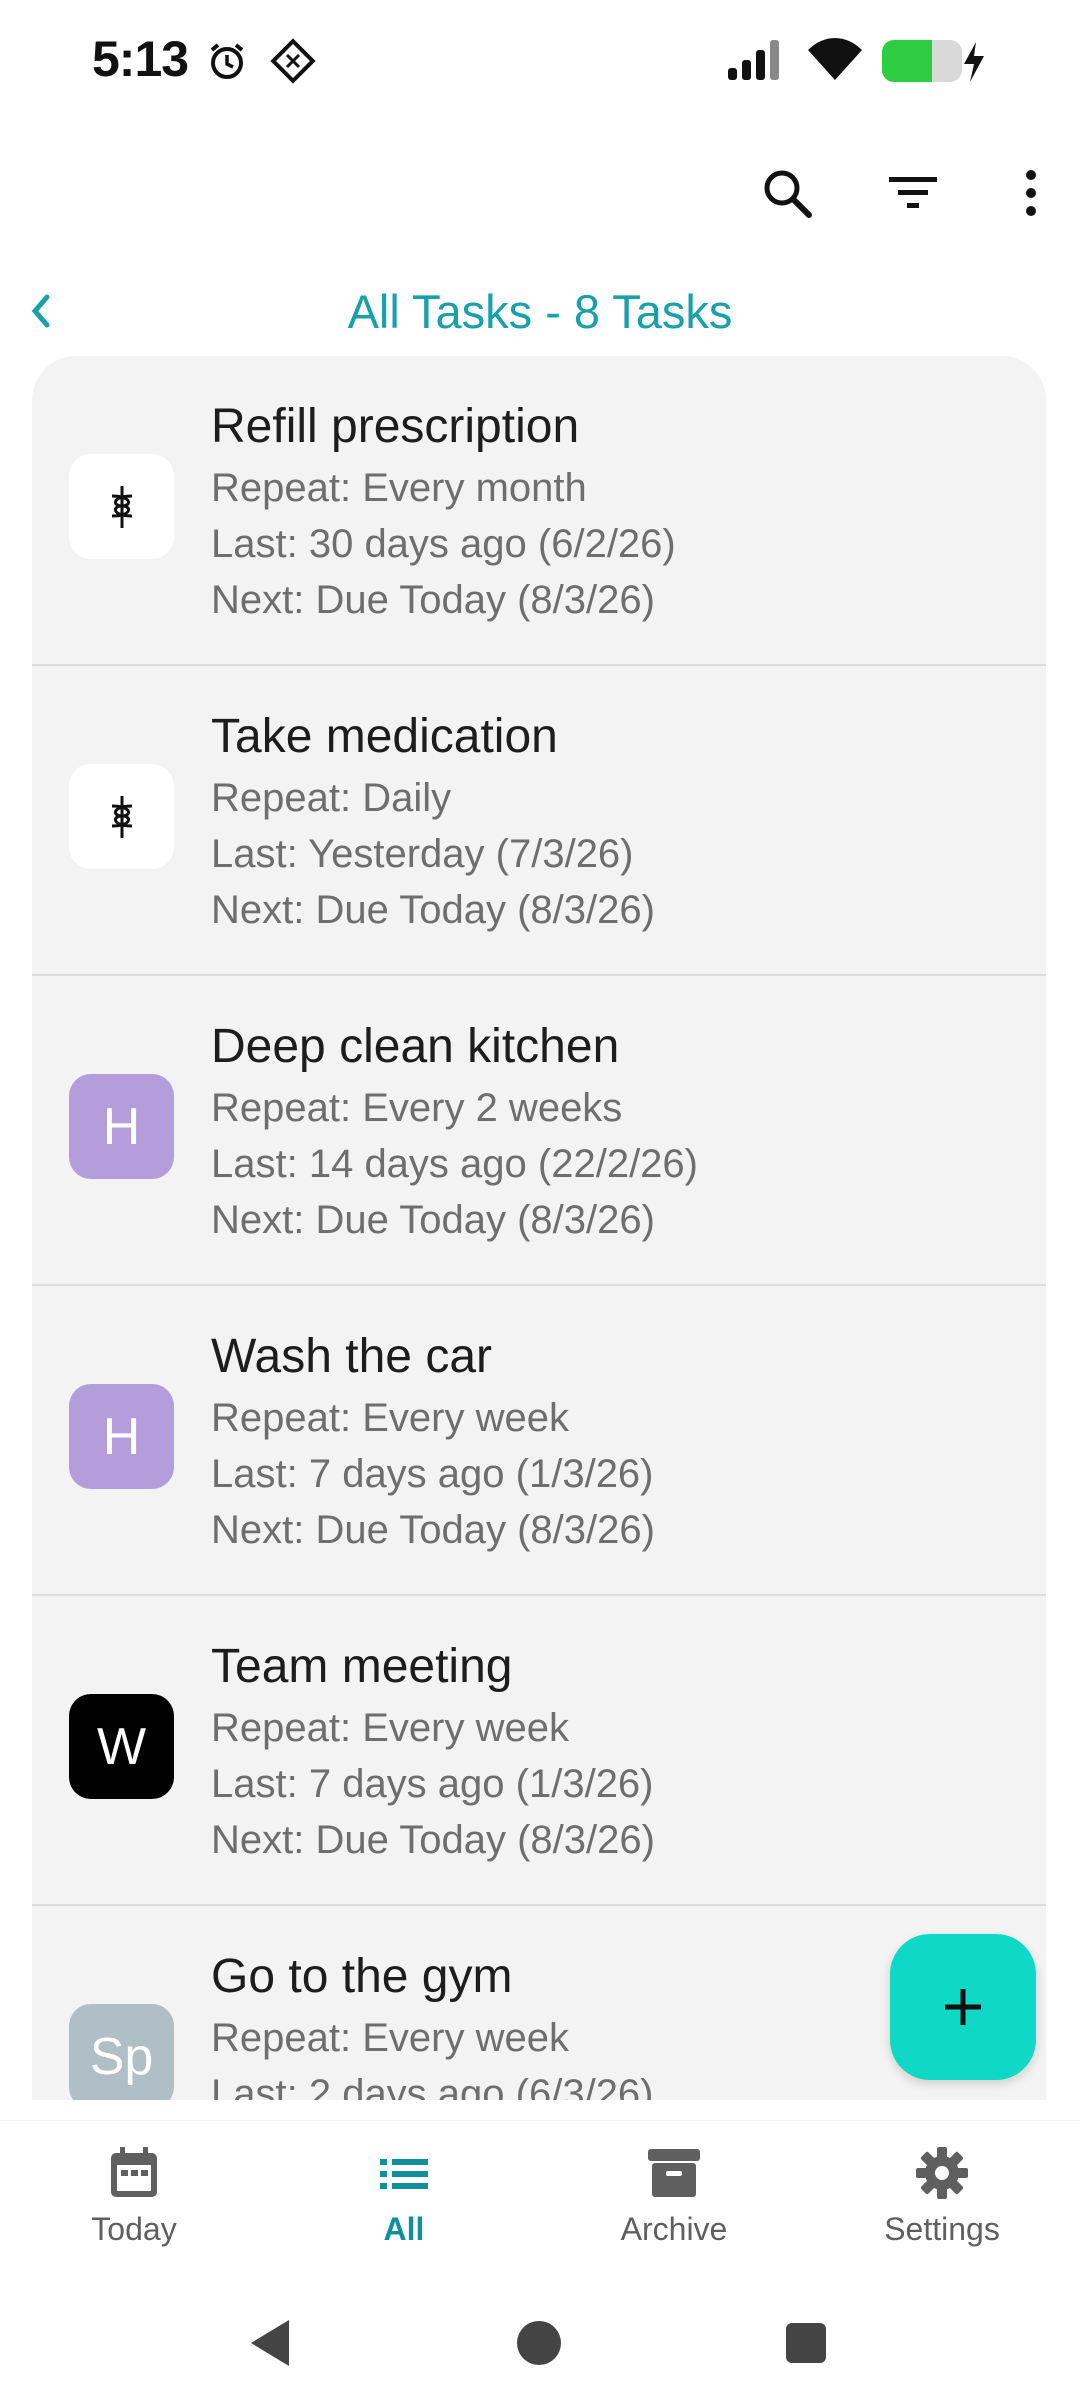  Describe the element at coordinates (121, 1746) in the screenshot. I see `task-avatar: W` at that location.